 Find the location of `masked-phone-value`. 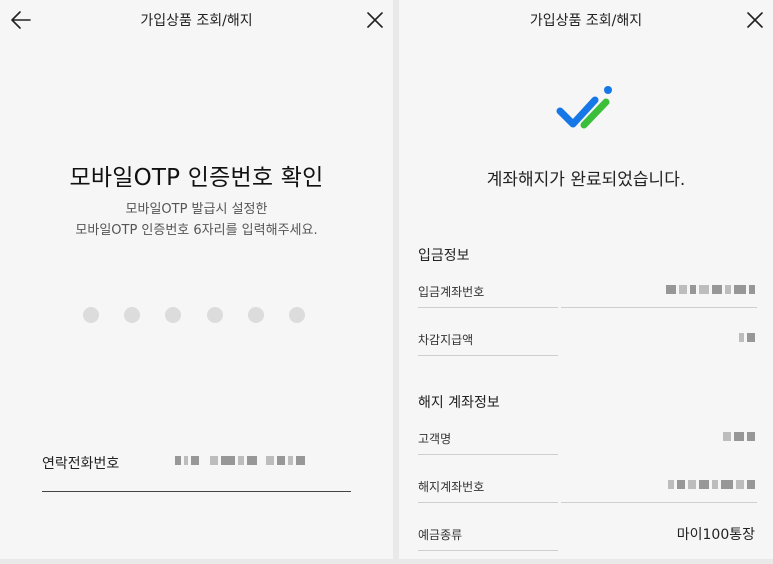

masked-phone-value is located at coordinates (240, 460).